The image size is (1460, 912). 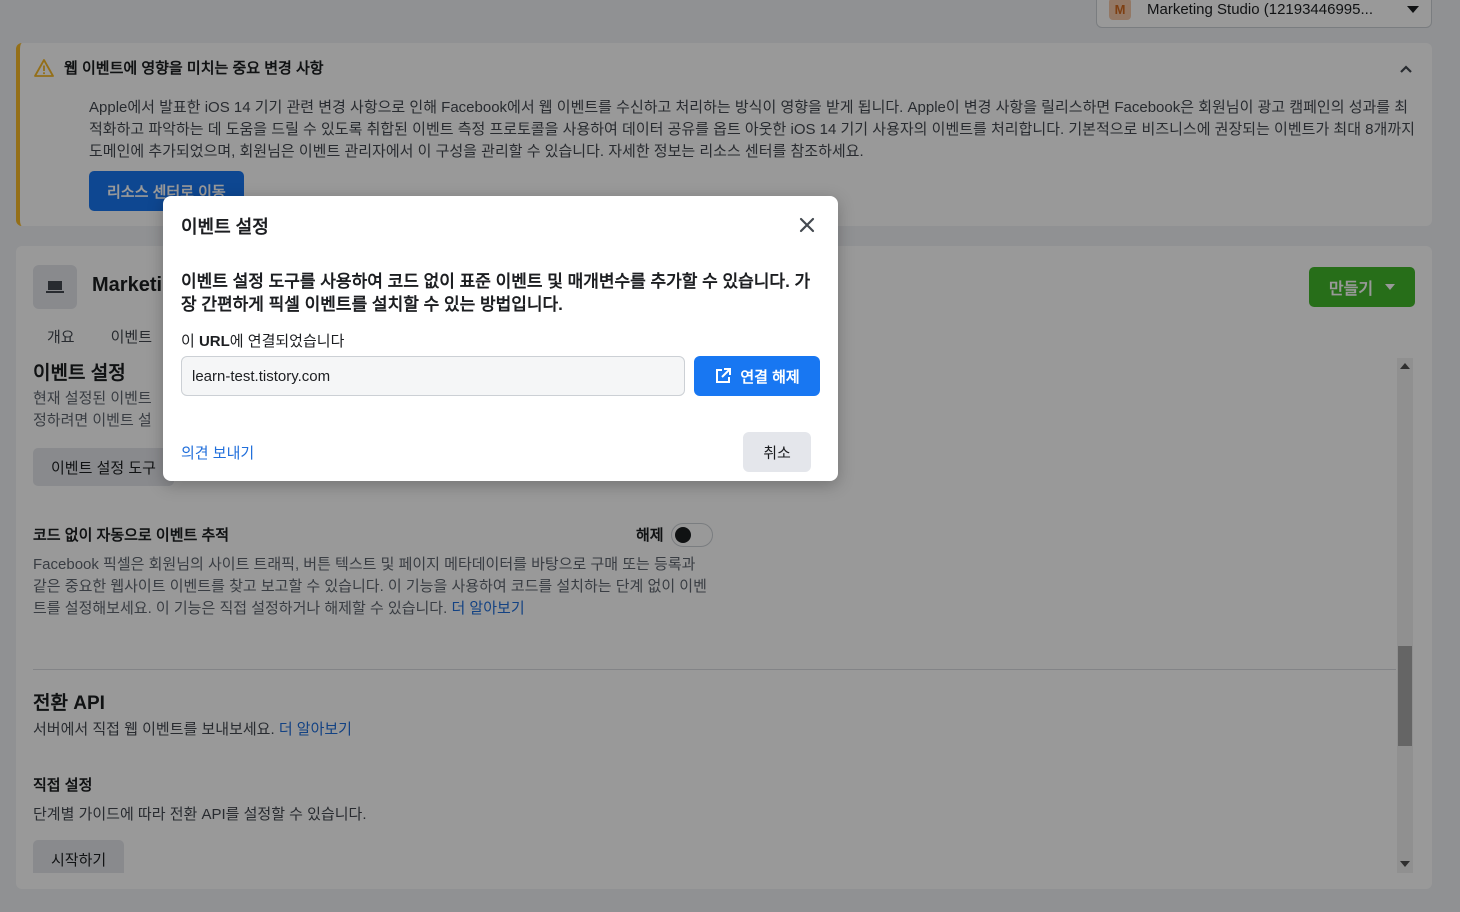 What do you see at coordinates (190, 341) in the screenshot?
I see `url-label-prefix: 이` at bounding box center [190, 341].